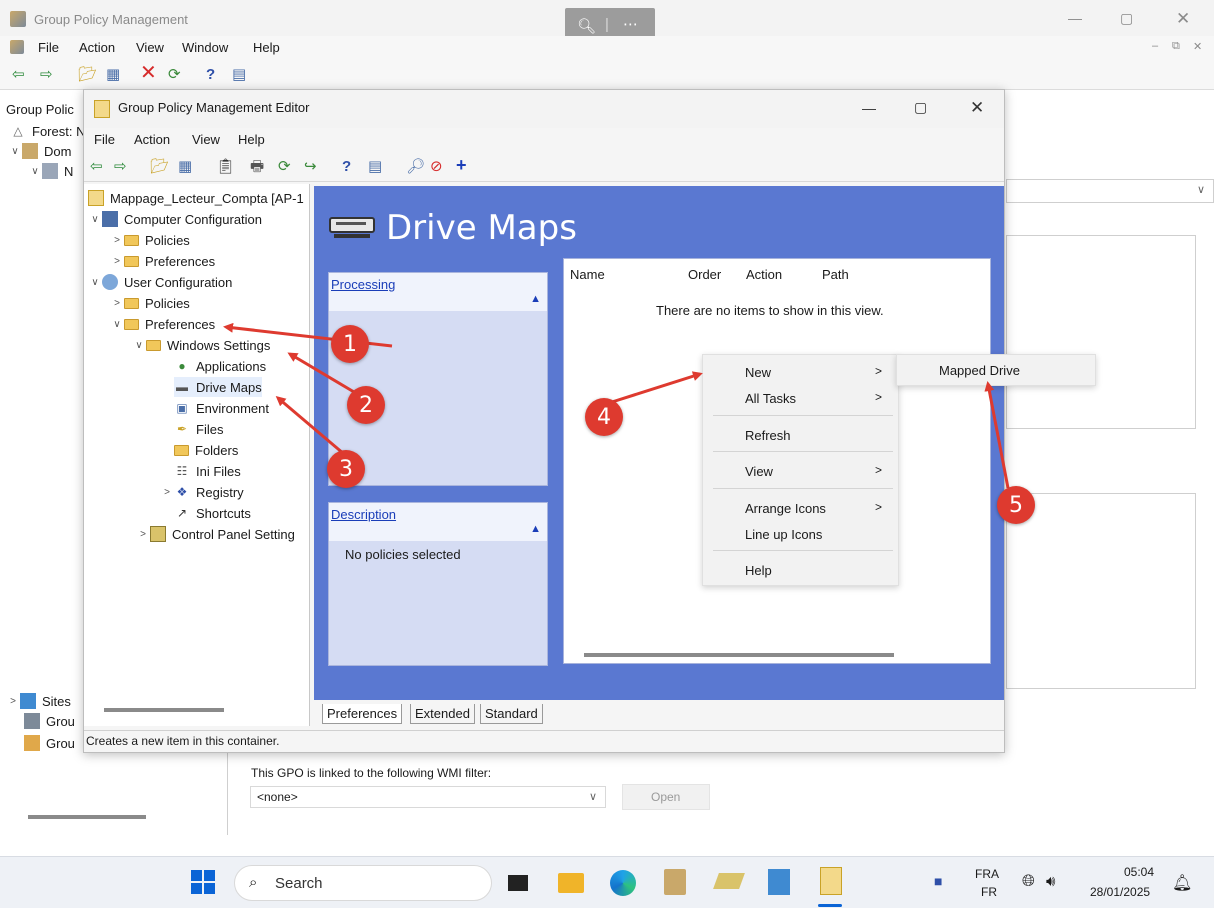 Image resolution: width=1214 pixels, height=908 pixels. Describe the element at coordinates (218, 387) in the screenshot. I see `tree-item-drive-maps: ▬ Drive Maps` at that location.